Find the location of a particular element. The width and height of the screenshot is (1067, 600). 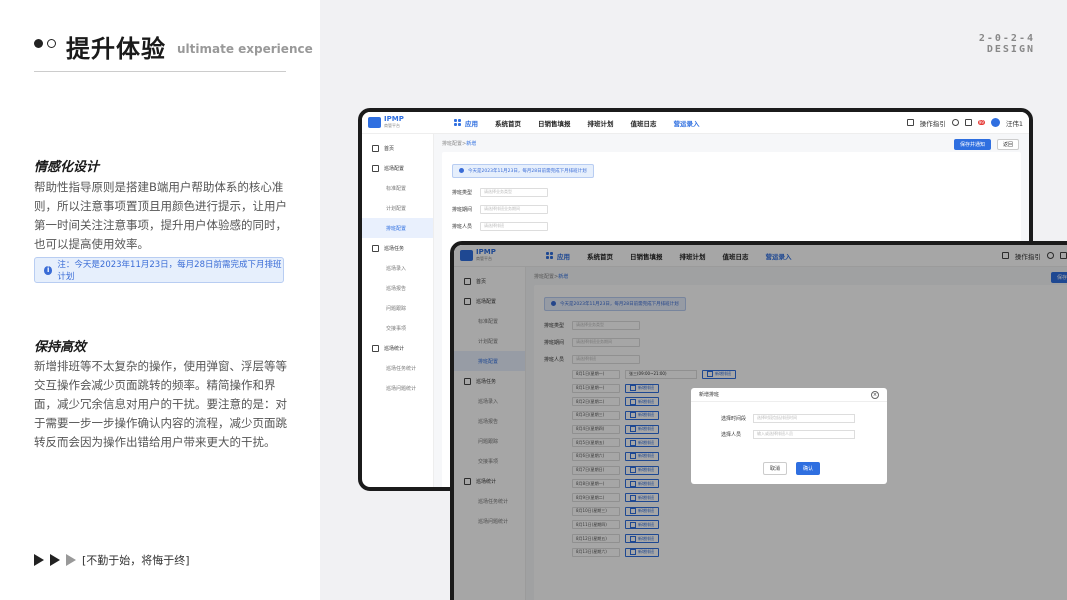

page-subtitle: ultimate experience is located at coordinates (245, 49).